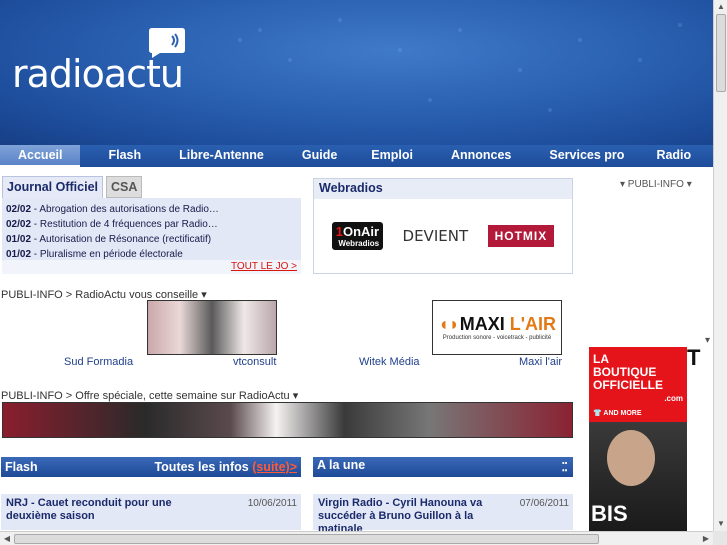 This screenshot has width=727, height=545. I want to click on offre-speciale-banner, so click(287, 420).